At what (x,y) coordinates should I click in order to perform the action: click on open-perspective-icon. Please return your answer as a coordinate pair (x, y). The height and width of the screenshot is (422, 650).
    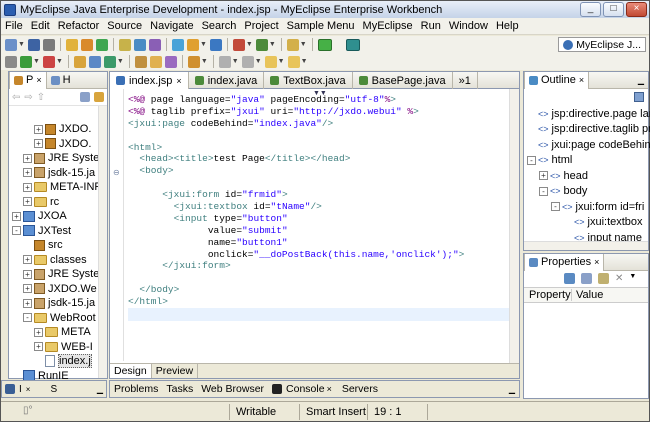
    Looking at the image, I should click on (292, 44).